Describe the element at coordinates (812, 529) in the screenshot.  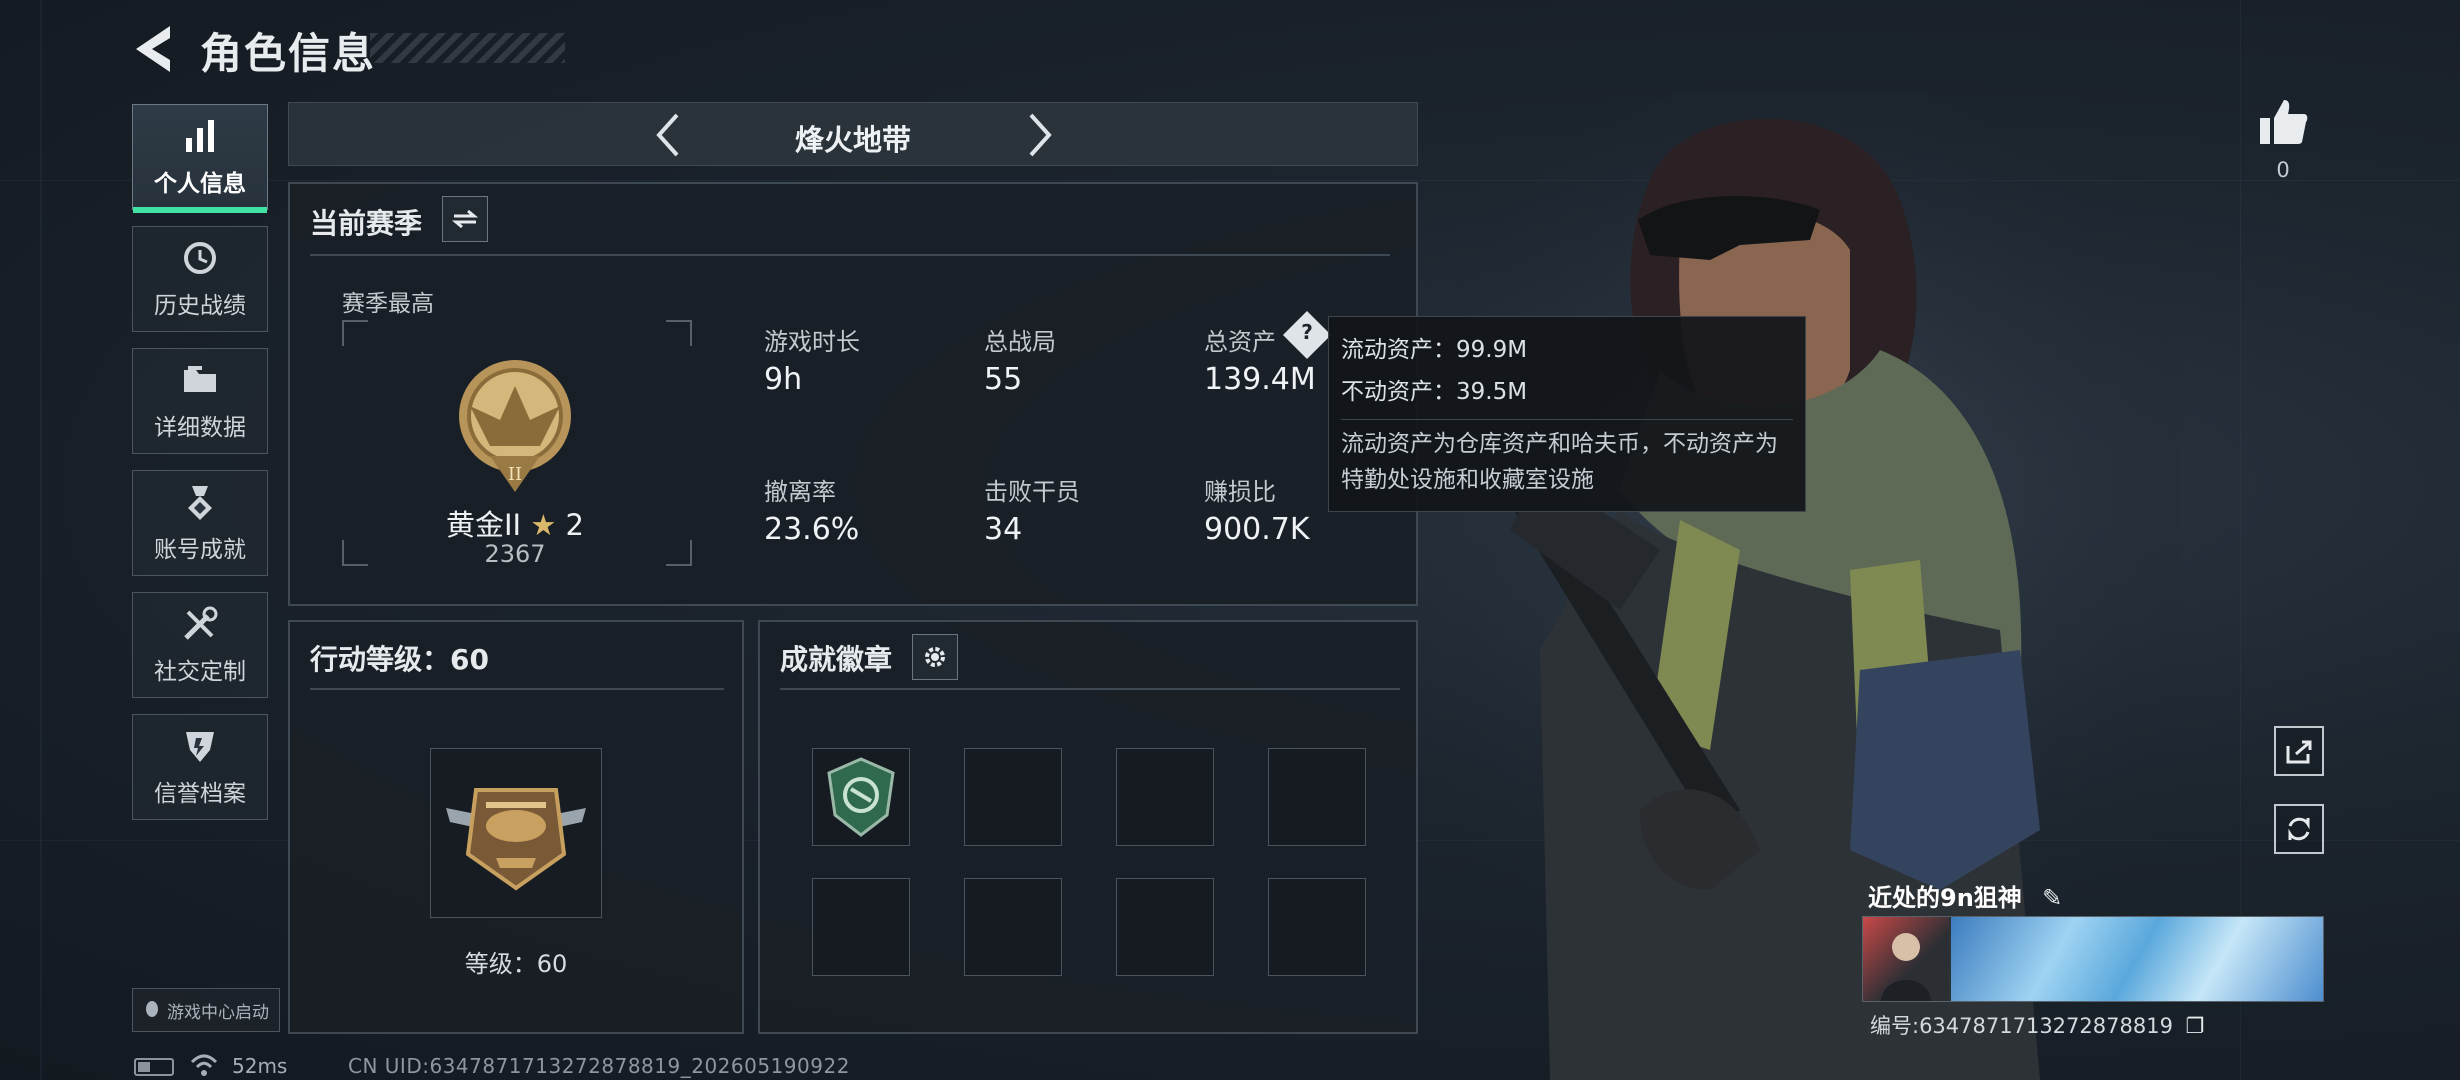
I see `stat-value-extract-rate: 23.6%` at that location.